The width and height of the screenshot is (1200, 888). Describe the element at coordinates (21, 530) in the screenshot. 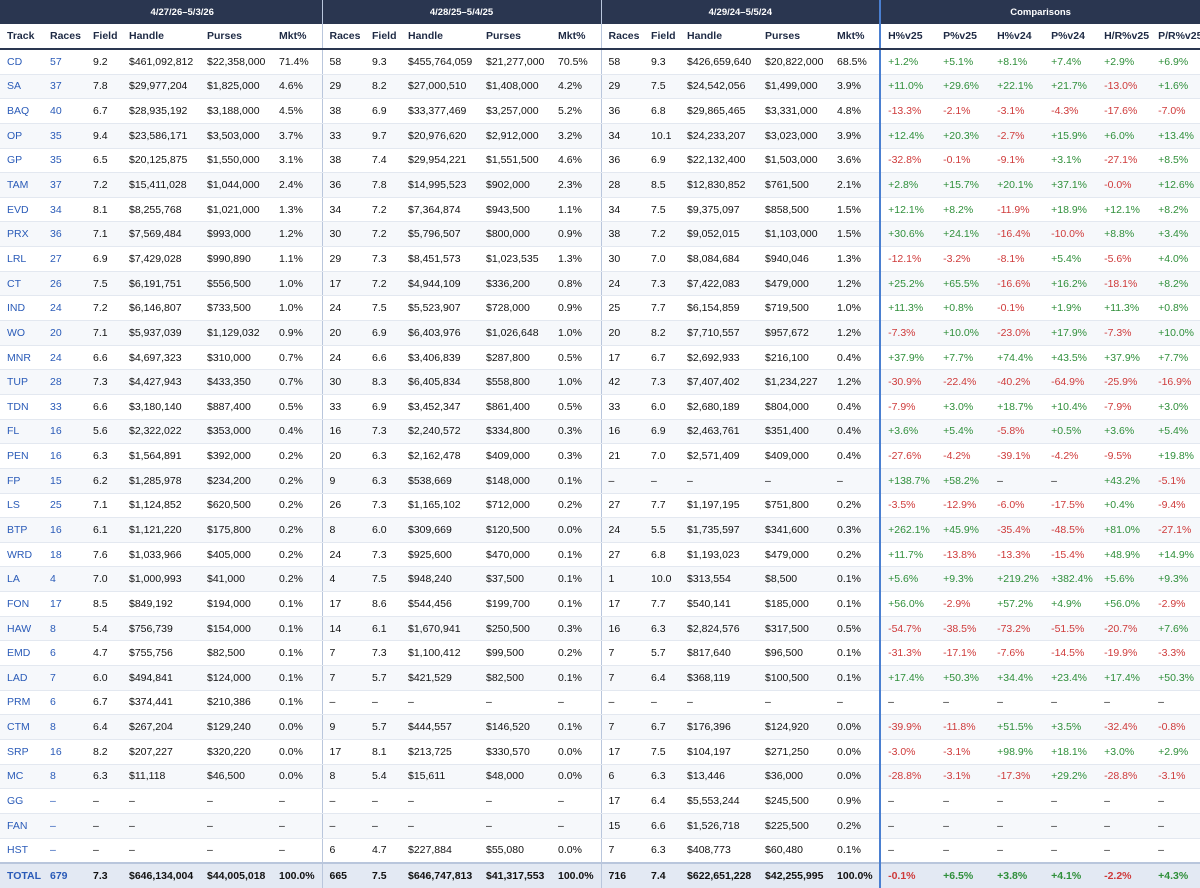

I see `track-link: BTP` at that location.